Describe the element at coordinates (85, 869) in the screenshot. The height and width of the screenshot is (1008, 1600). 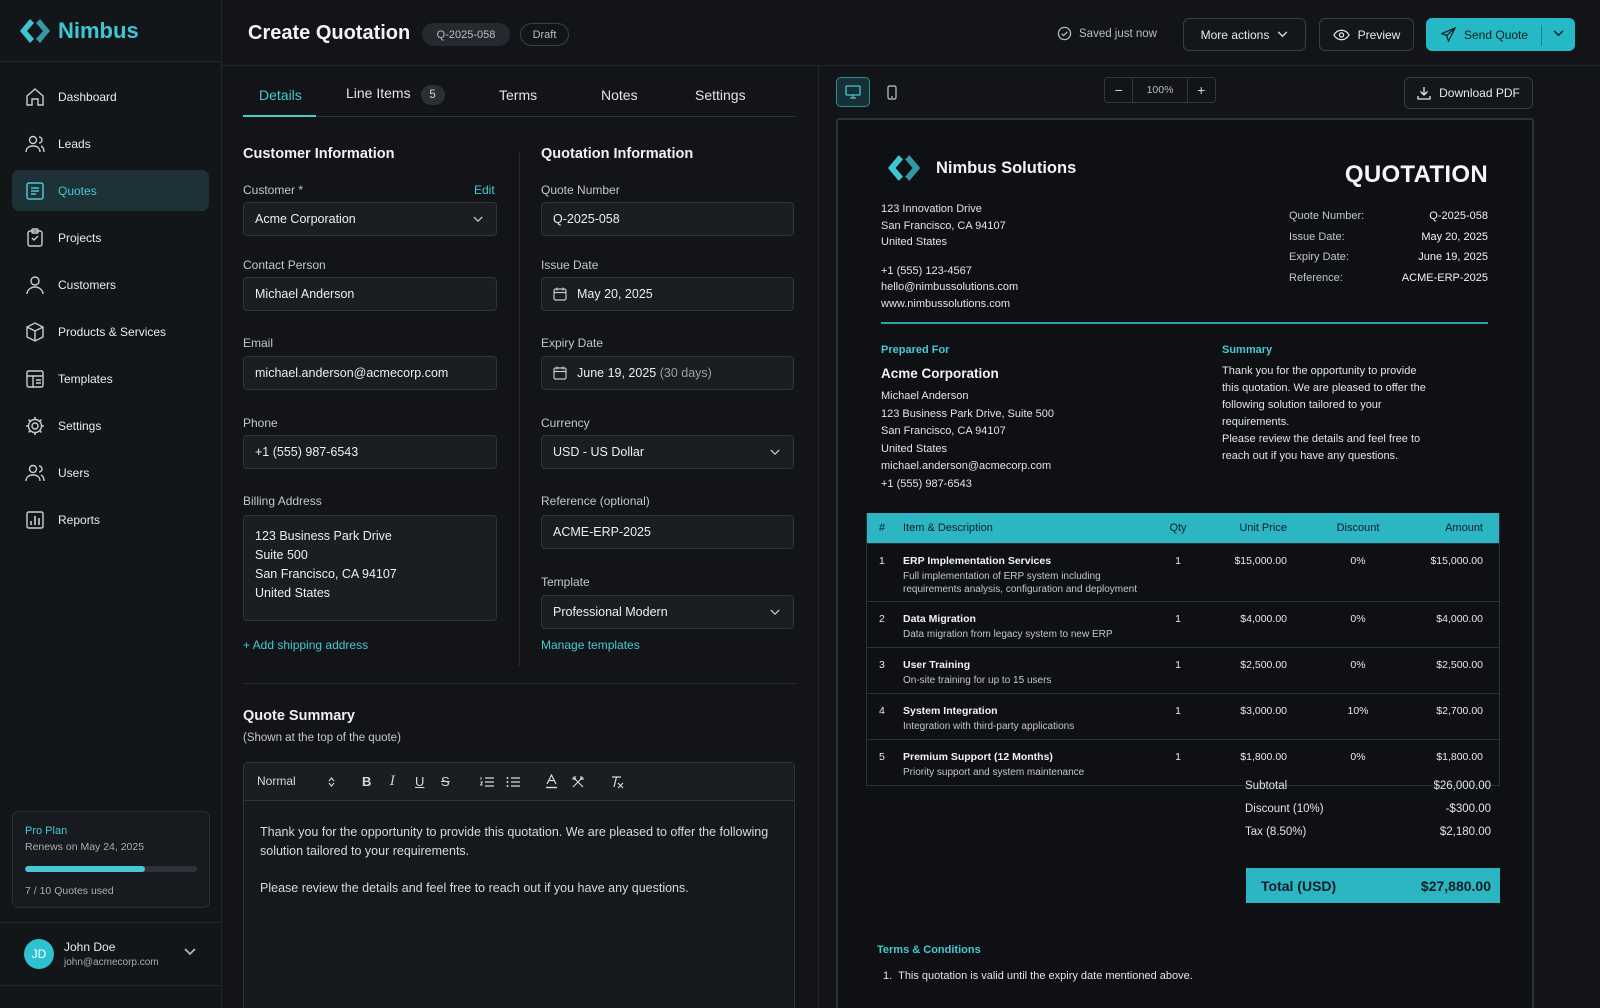
I see `plan-usage-fill` at that location.